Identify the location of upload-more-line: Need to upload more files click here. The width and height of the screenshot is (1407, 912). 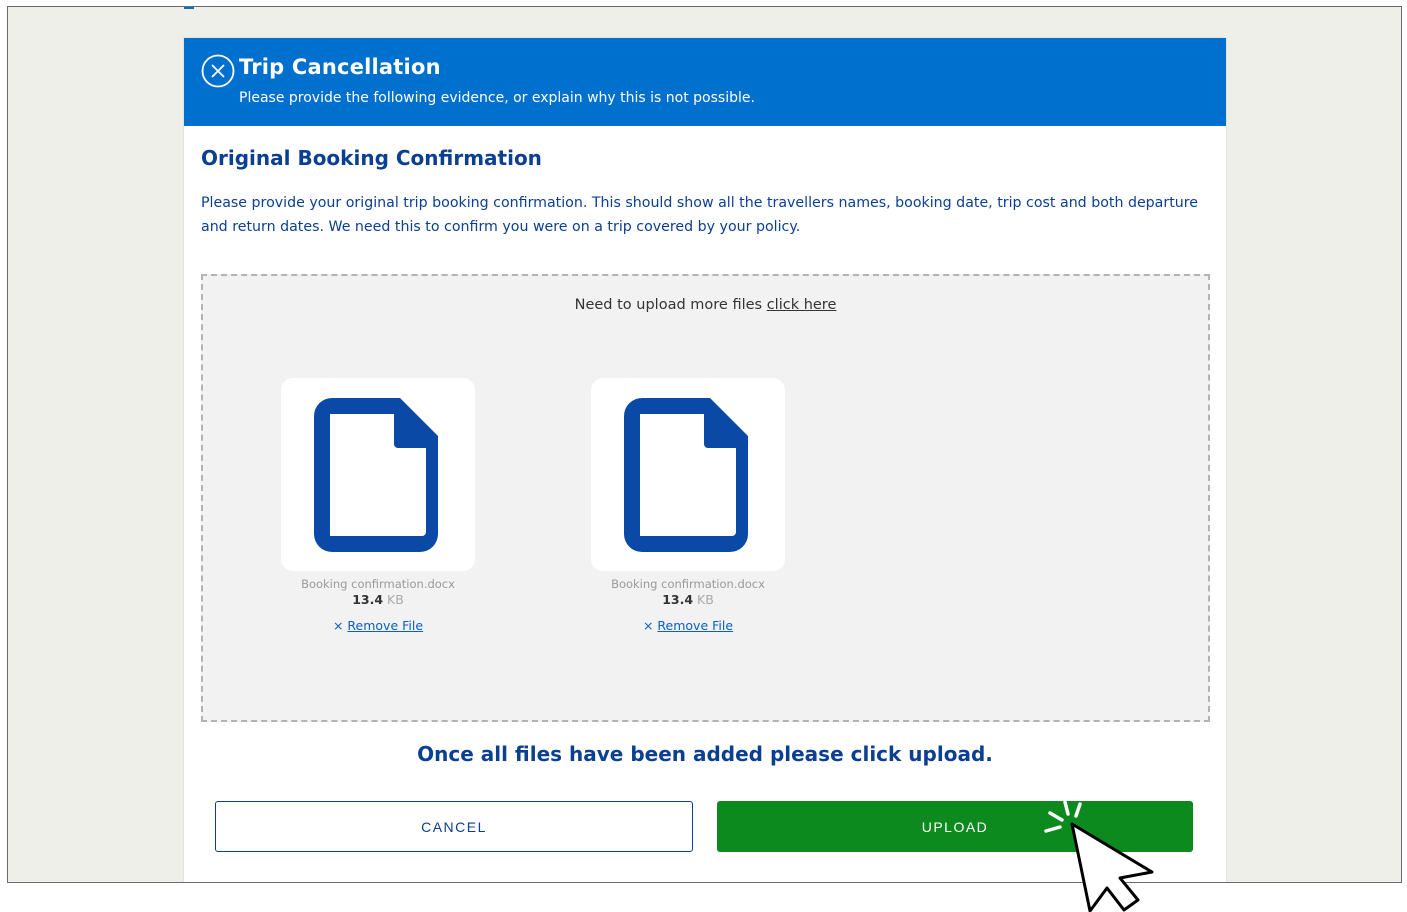
(705, 305).